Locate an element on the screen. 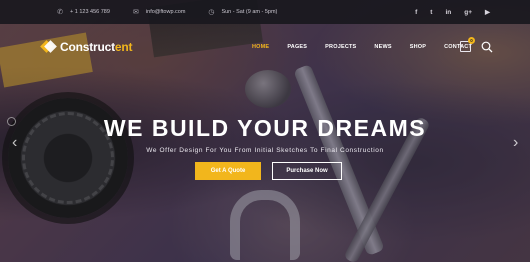  envelope-icon: ✉ is located at coordinates (135, 12).